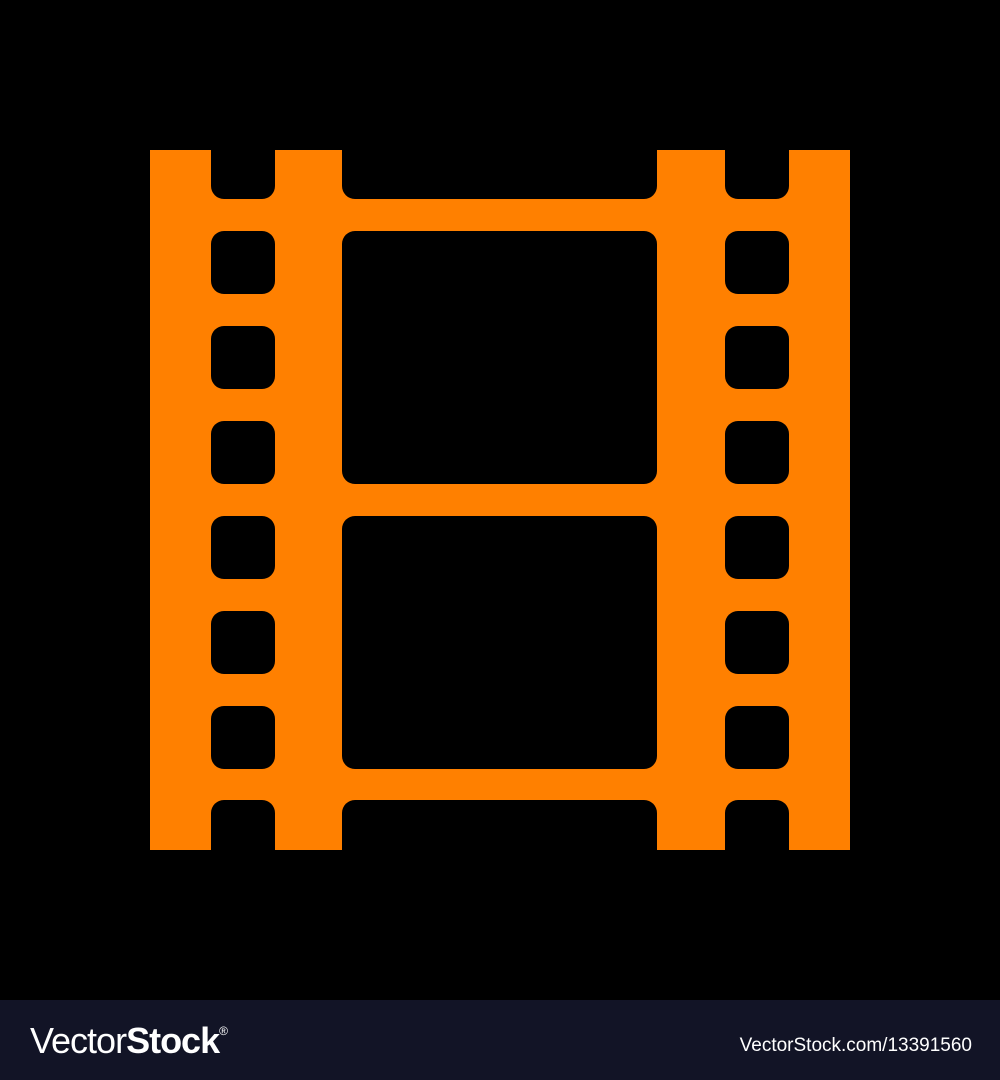  What do you see at coordinates (78, 1040) in the screenshot?
I see `logo-text-light: Vector` at bounding box center [78, 1040].